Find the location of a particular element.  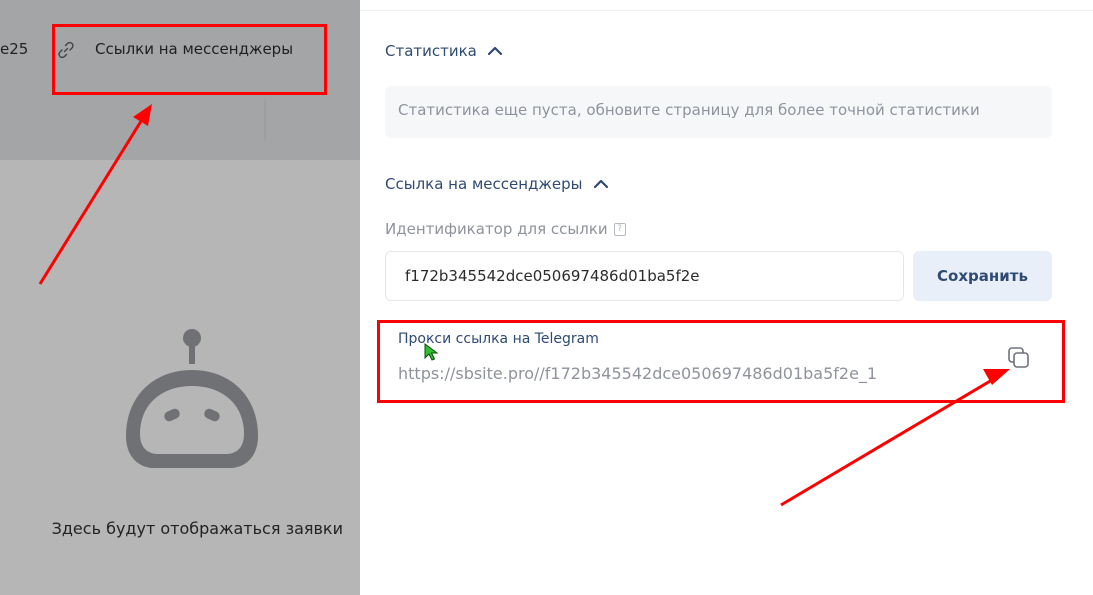

statistics-title: Статистика is located at coordinates (431, 51).